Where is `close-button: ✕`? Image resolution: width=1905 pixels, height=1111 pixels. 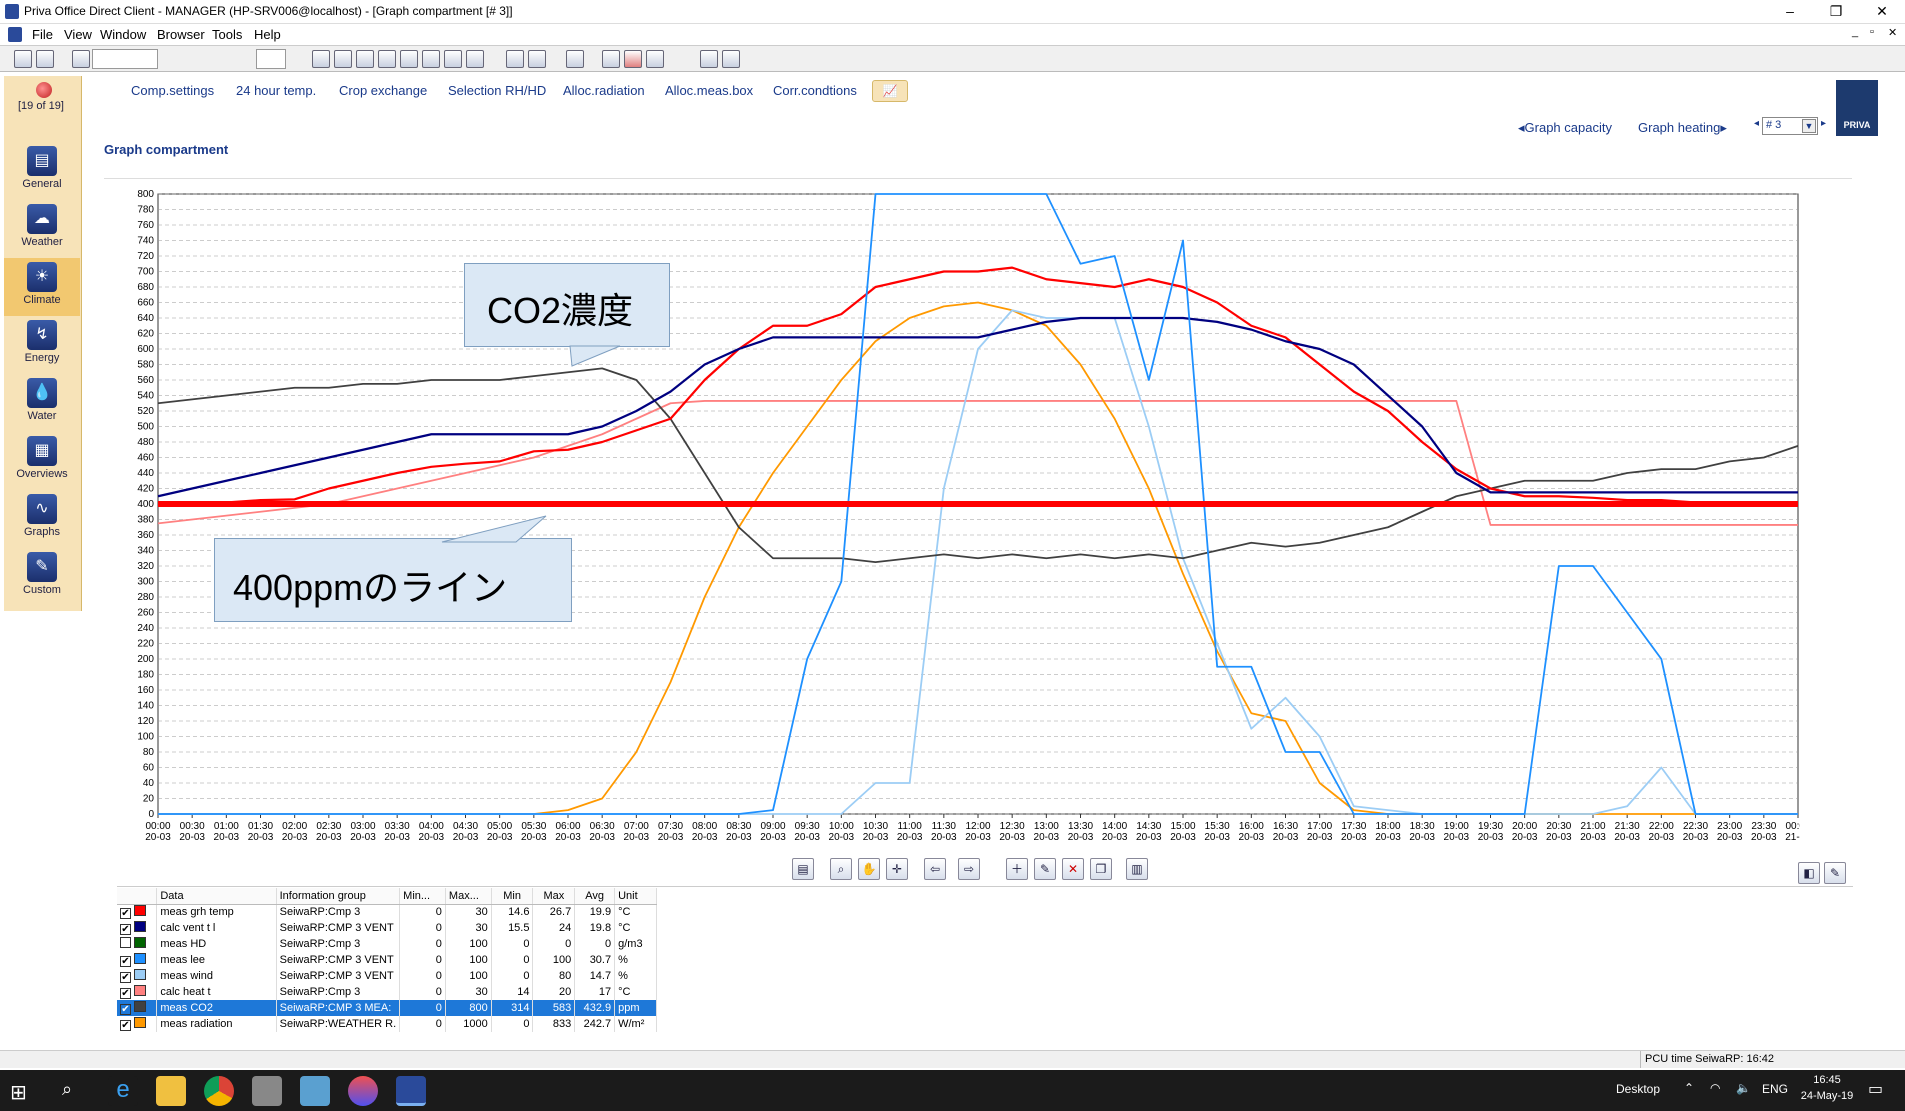 close-button: ✕ is located at coordinates (1882, 12).